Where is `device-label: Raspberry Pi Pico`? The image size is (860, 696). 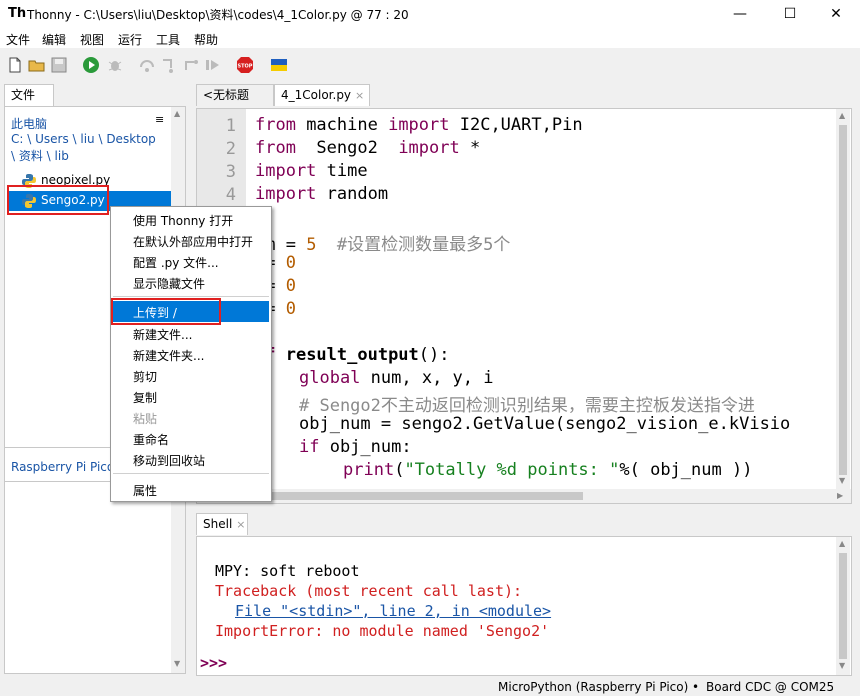
device-label: Raspberry Pi Pico is located at coordinates (62, 467).